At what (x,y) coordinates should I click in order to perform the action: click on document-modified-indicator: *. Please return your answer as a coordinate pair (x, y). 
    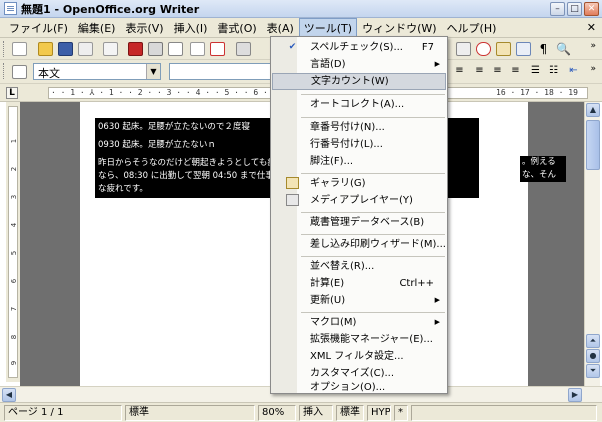
    Looking at the image, I should click on (401, 413).